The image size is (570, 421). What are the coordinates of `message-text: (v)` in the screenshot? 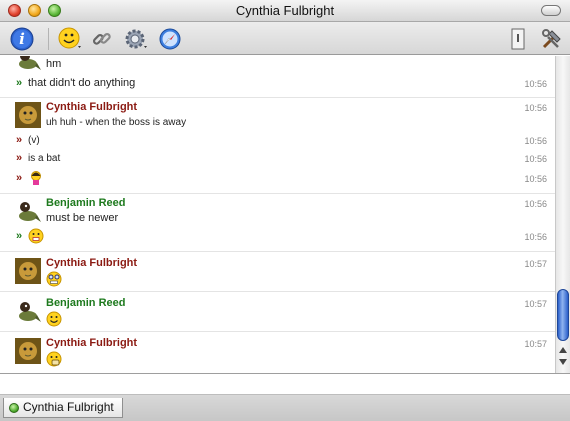 It's located at (34, 140).